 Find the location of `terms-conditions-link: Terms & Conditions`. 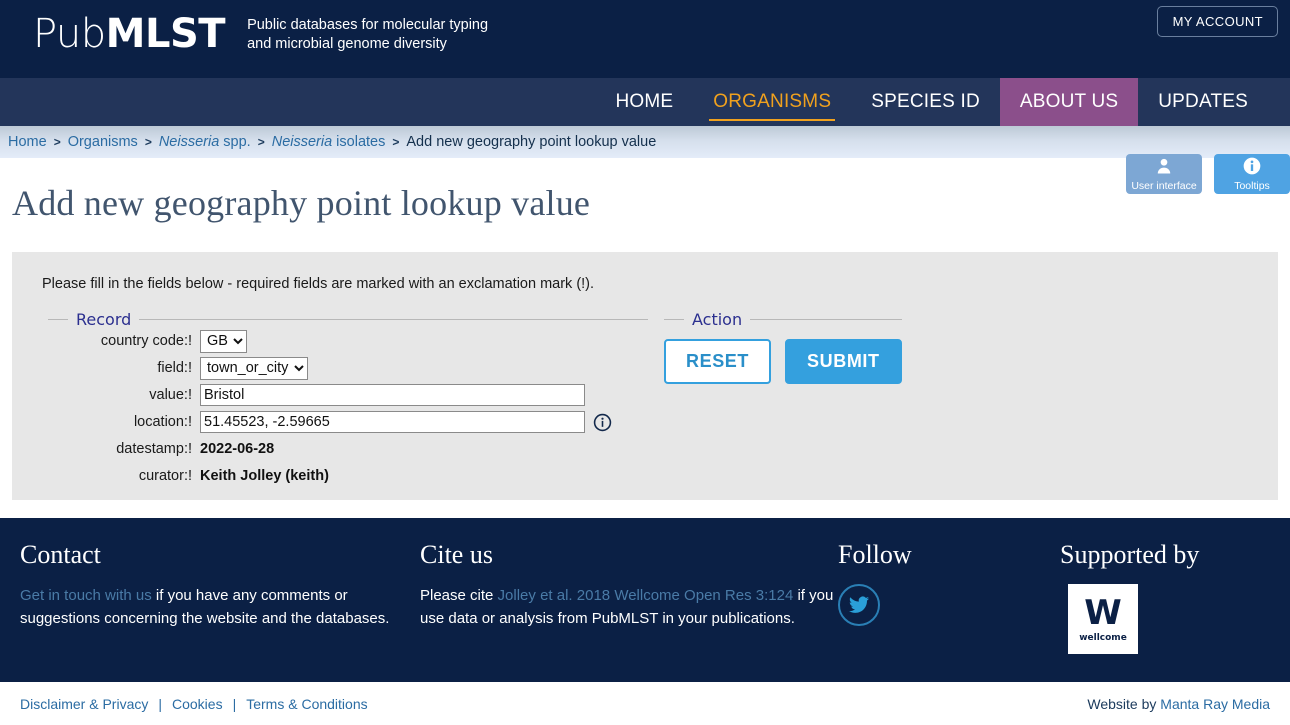

terms-conditions-link: Terms & Conditions is located at coordinates (306, 704).